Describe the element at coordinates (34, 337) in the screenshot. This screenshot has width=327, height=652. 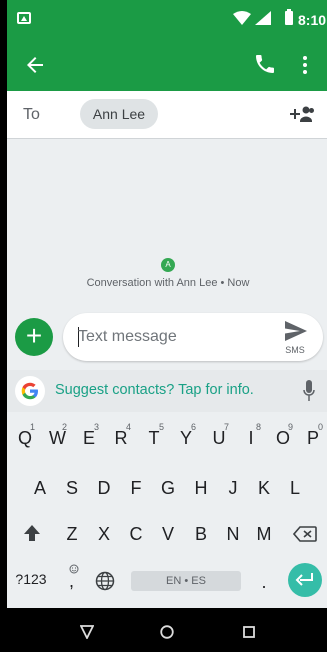
I see `attach-button: +` at that location.